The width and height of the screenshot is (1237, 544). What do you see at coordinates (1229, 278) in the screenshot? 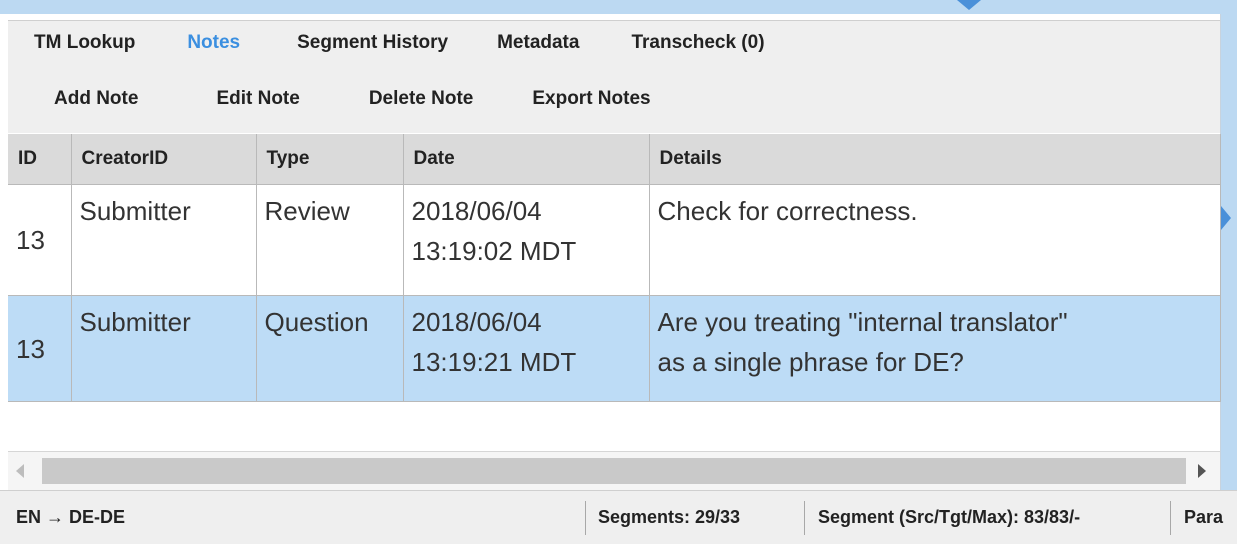
I see `right-frame-strip` at bounding box center [1229, 278].